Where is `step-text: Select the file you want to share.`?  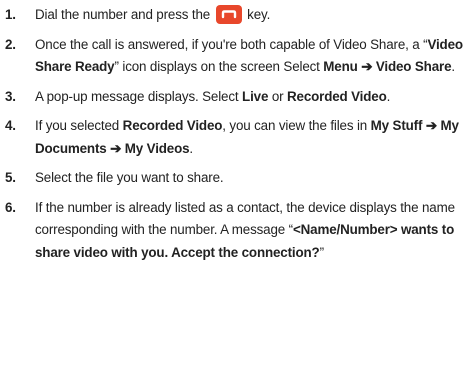 step-text: Select the file you want to share. is located at coordinates (129, 177).